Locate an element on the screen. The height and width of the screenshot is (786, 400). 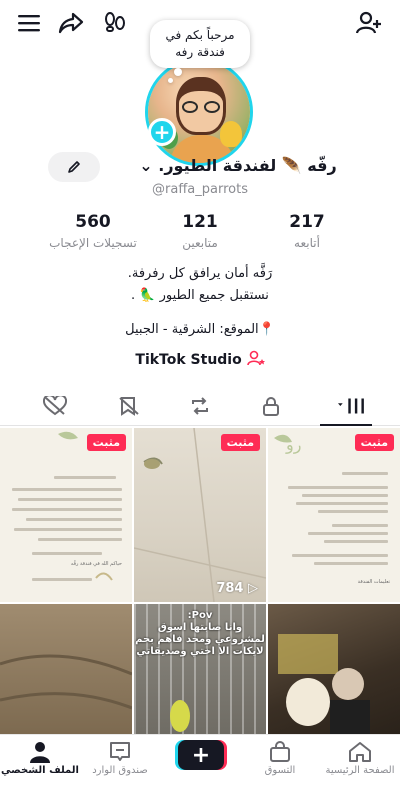
inbox-icon is located at coordinates (120, 752).